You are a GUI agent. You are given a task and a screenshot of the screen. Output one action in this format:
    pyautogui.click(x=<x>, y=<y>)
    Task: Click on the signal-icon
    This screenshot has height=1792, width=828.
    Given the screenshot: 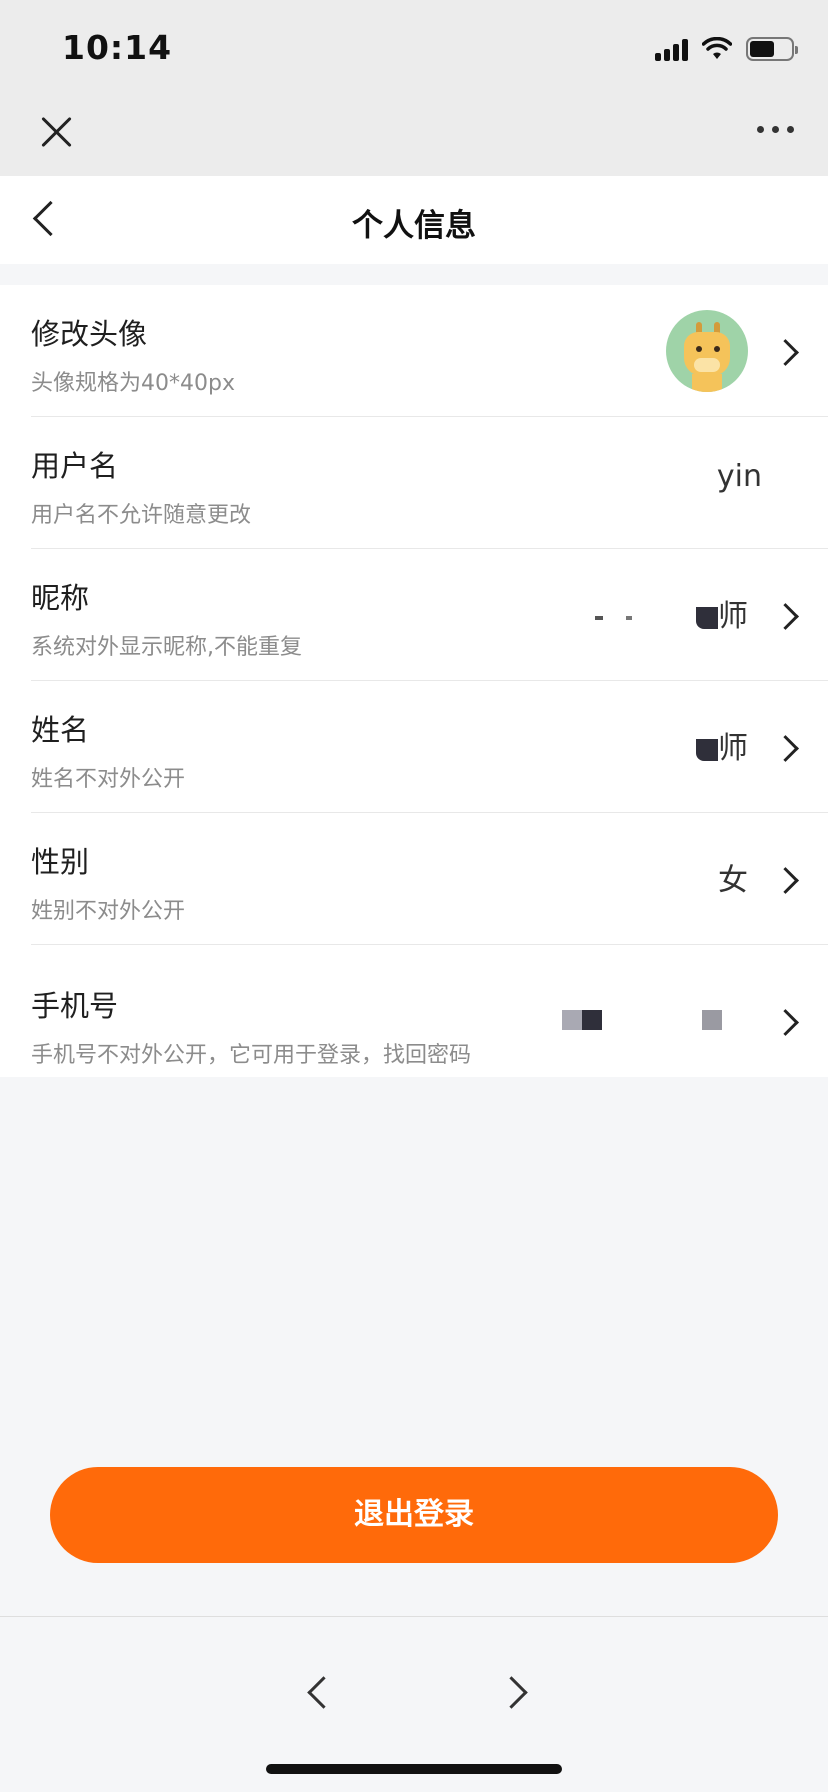 What is the action you would take?
    pyautogui.click(x=671, y=49)
    